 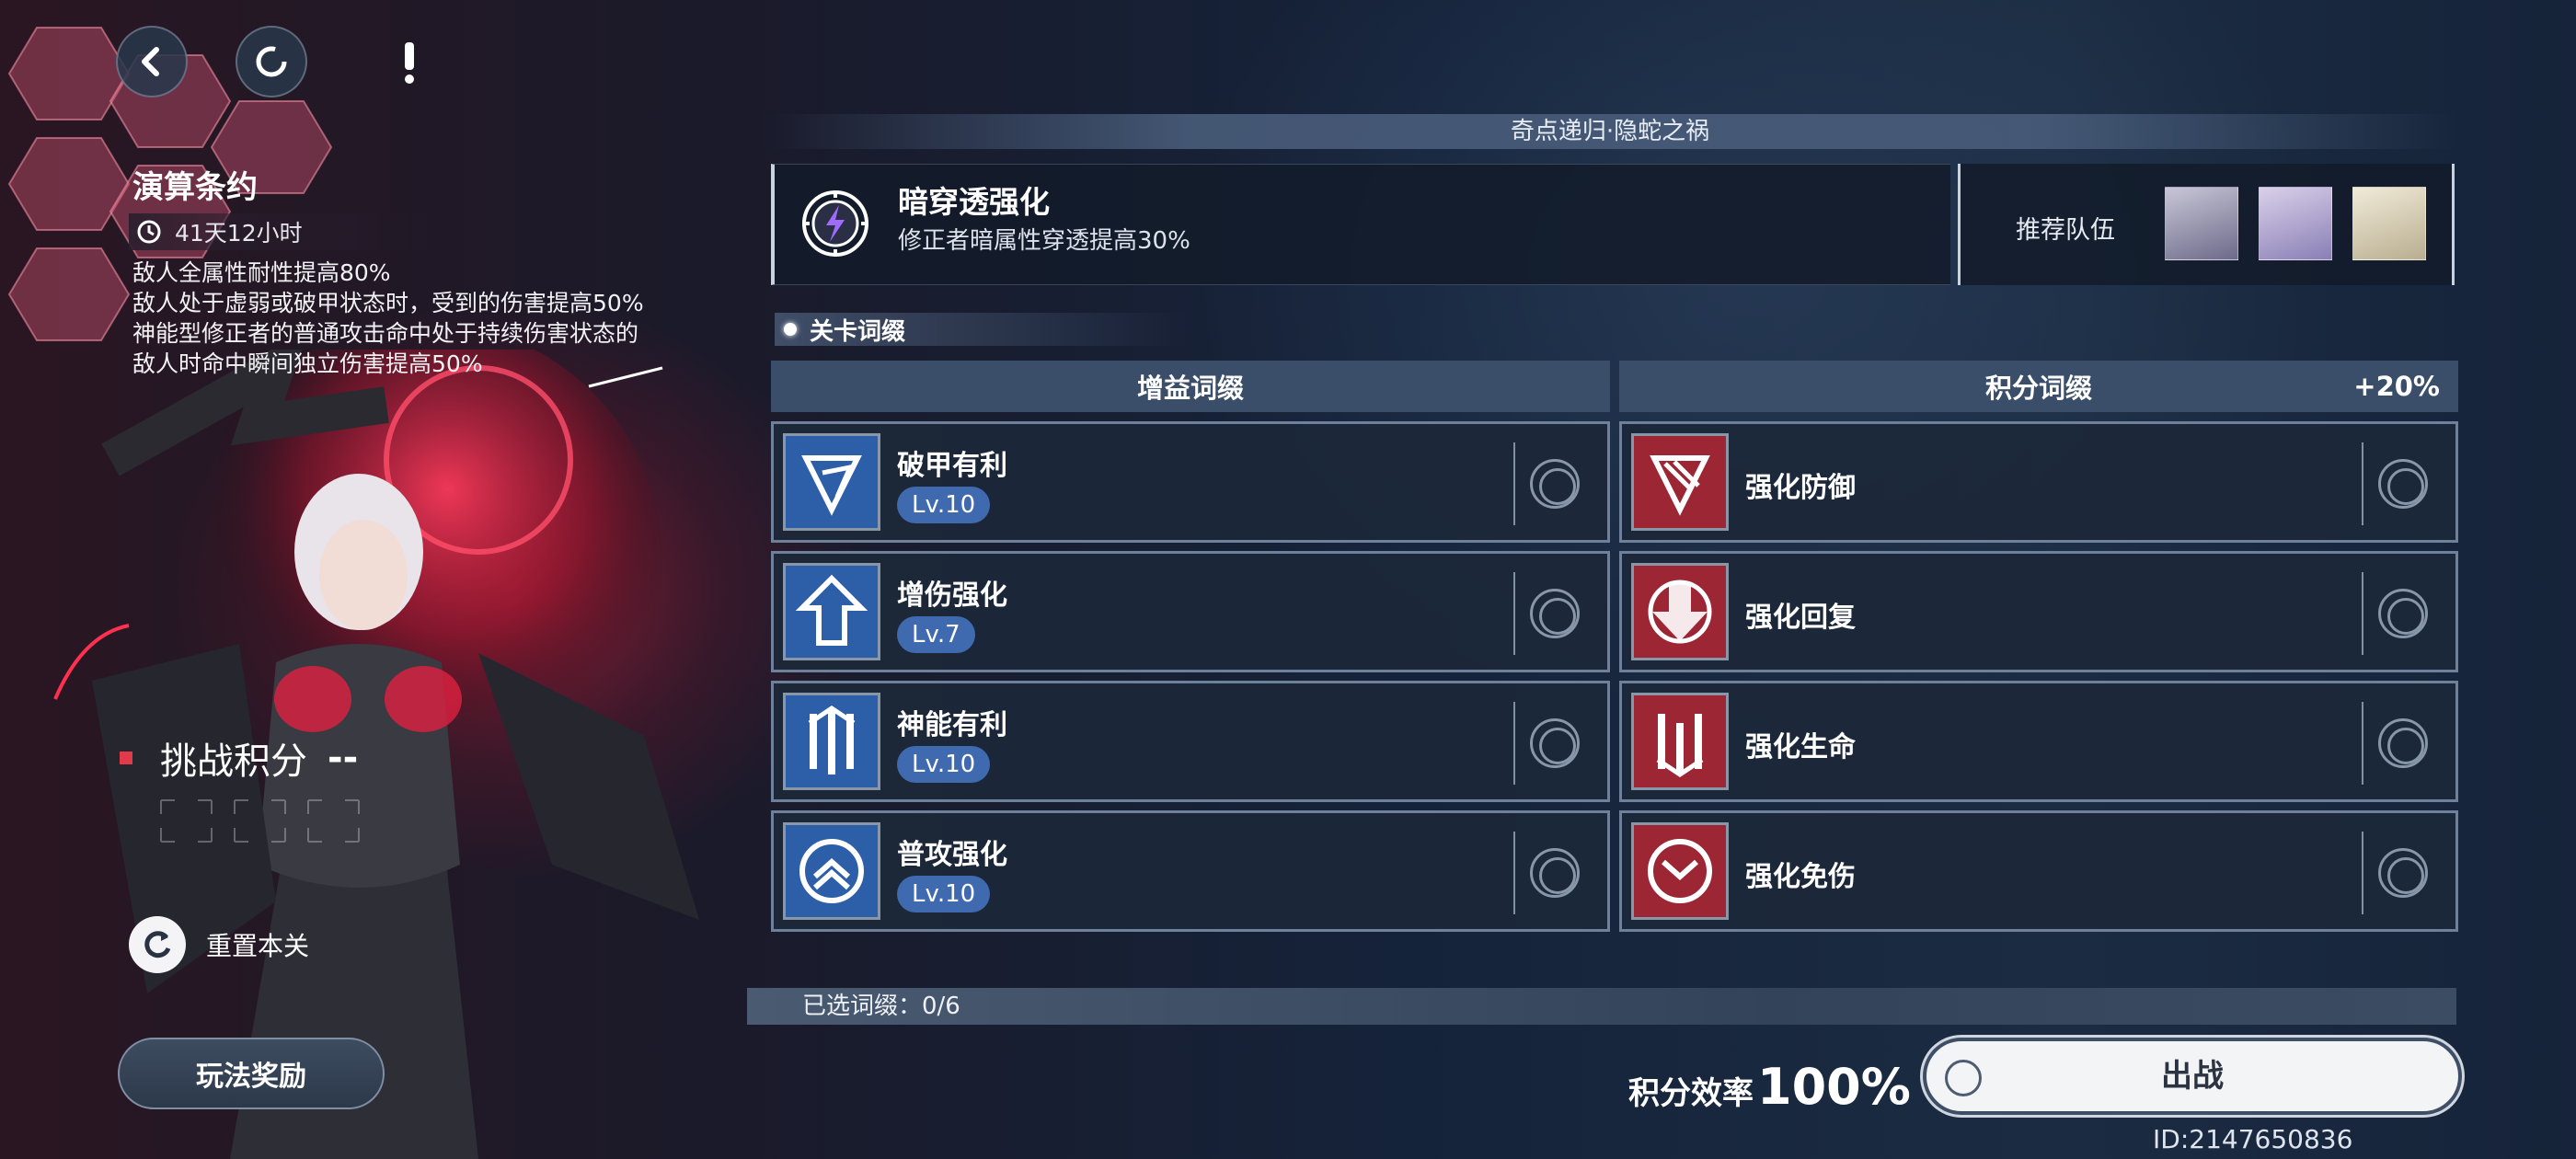 I want to click on score-affix-header-label: 积分词缀, so click(x=2038, y=388).